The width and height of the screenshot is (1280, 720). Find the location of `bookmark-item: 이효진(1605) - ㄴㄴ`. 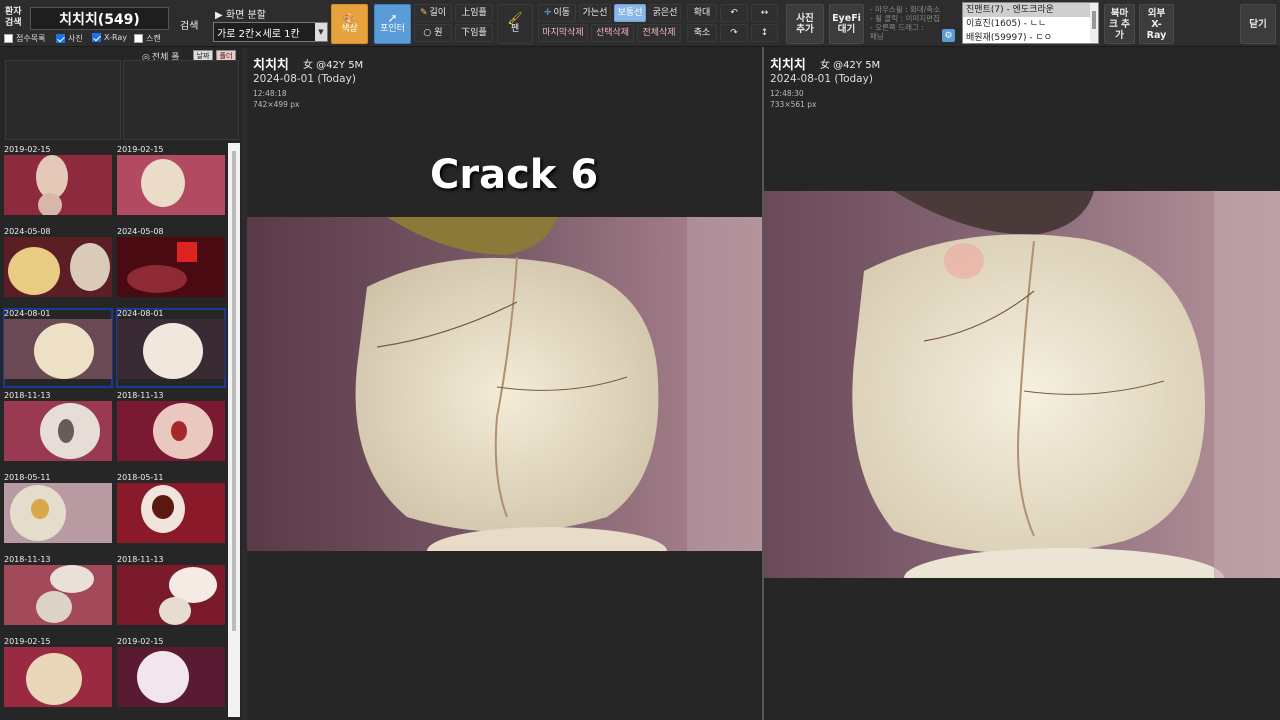

bookmark-item: 이효진(1605) - ㄴㄴ is located at coordinates (1030, 24).